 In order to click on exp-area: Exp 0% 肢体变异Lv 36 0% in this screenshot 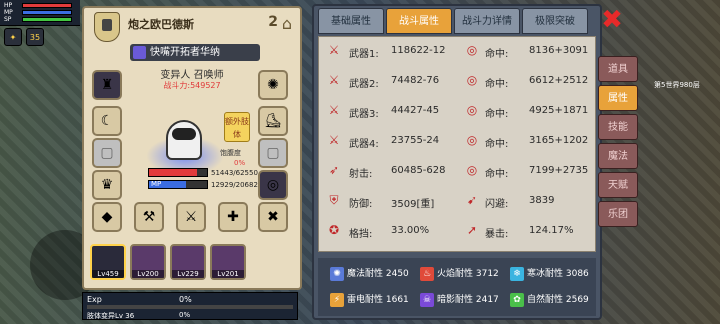, I will do `click(190, 306)`.